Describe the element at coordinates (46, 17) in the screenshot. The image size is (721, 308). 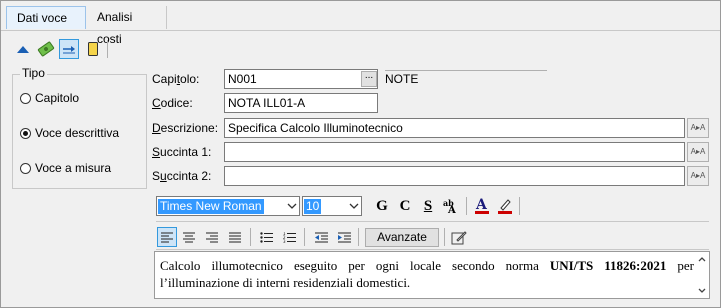
I see `tab-dati-voce: Dati voce` at that location.